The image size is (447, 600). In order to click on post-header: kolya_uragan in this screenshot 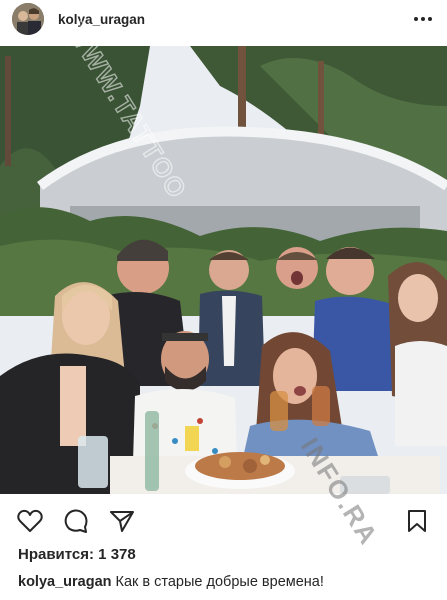, I will do `click(223, 19)`.